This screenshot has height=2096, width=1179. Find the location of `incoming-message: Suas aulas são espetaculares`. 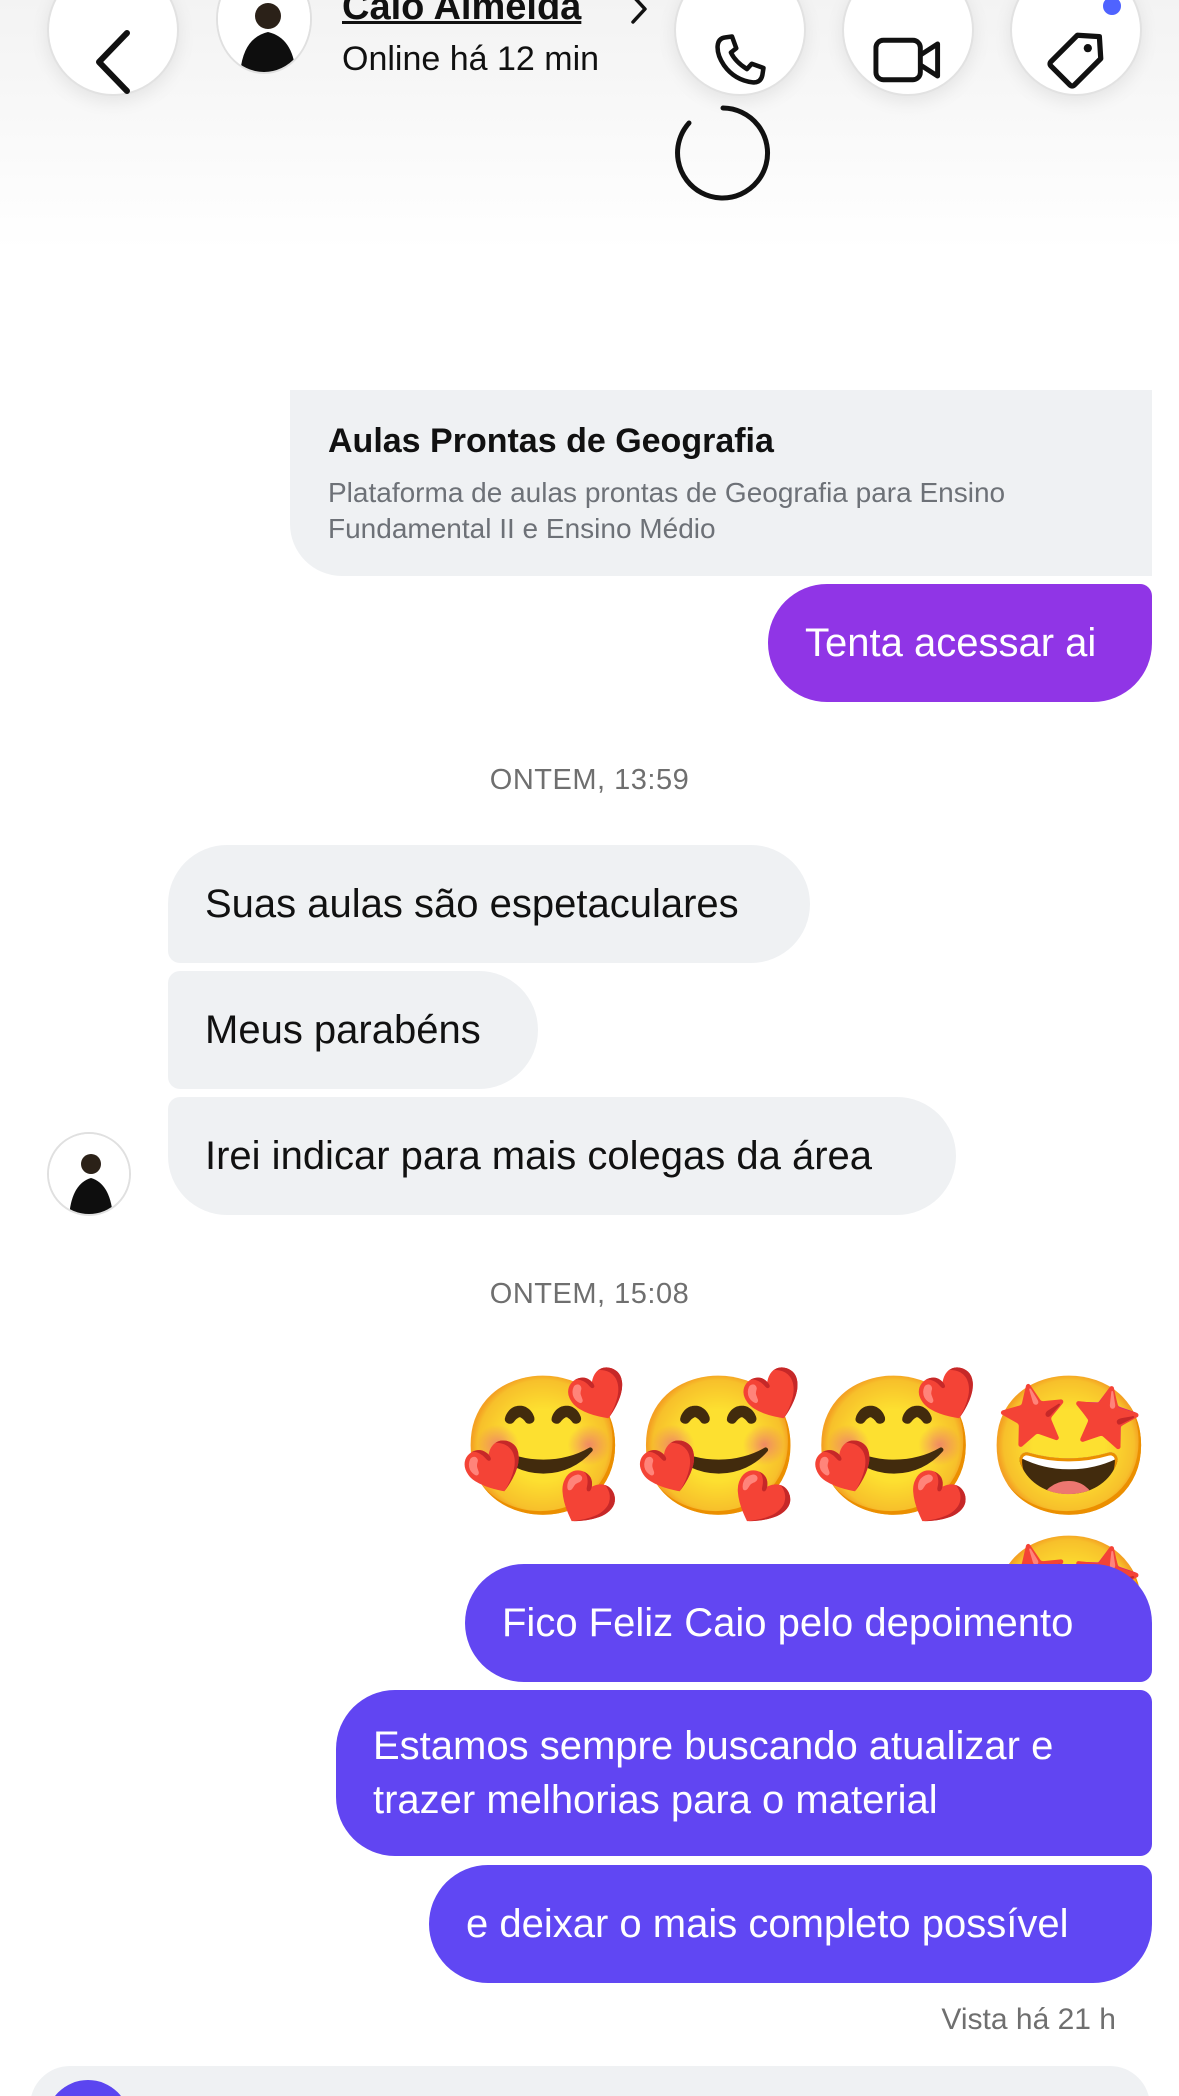

incoming-message: Suas aulas são espetaculares is located at coordinates (489, 904).